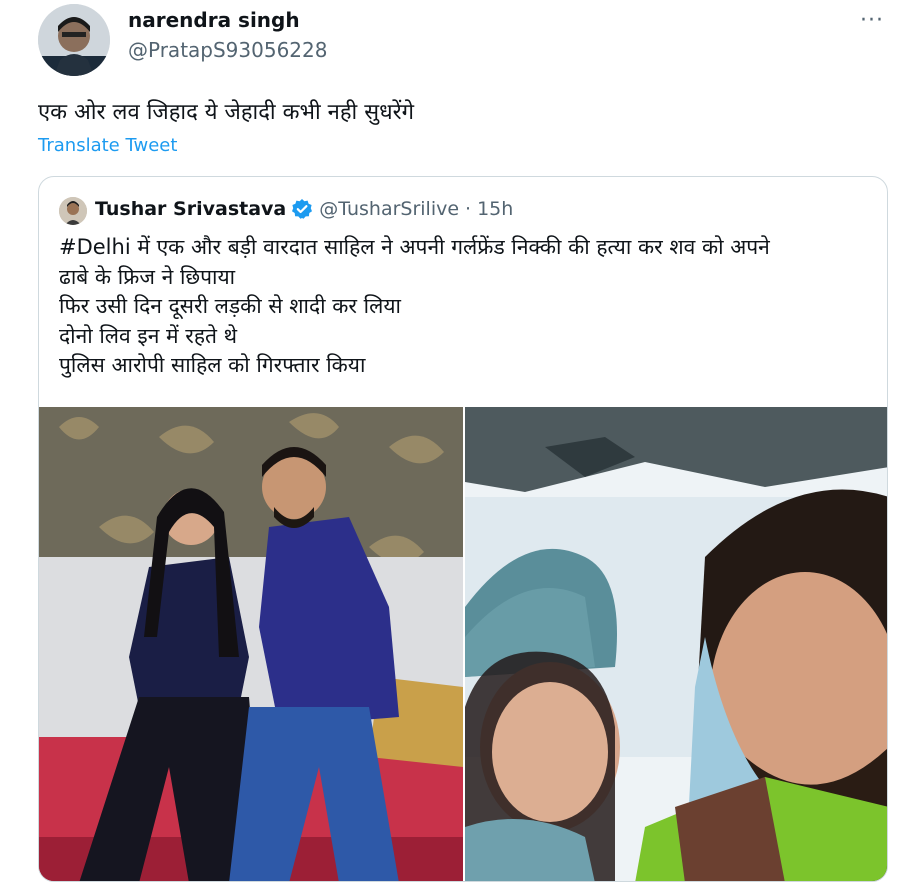 This screenshot has width=911, height=892. What do you see at coordinates (230, 306) in the screenshot?
I see `quoted-text-line: फिर उसी दिन दूसरी लड़की से शादी कर लिया` at bounding box center [230, 306].